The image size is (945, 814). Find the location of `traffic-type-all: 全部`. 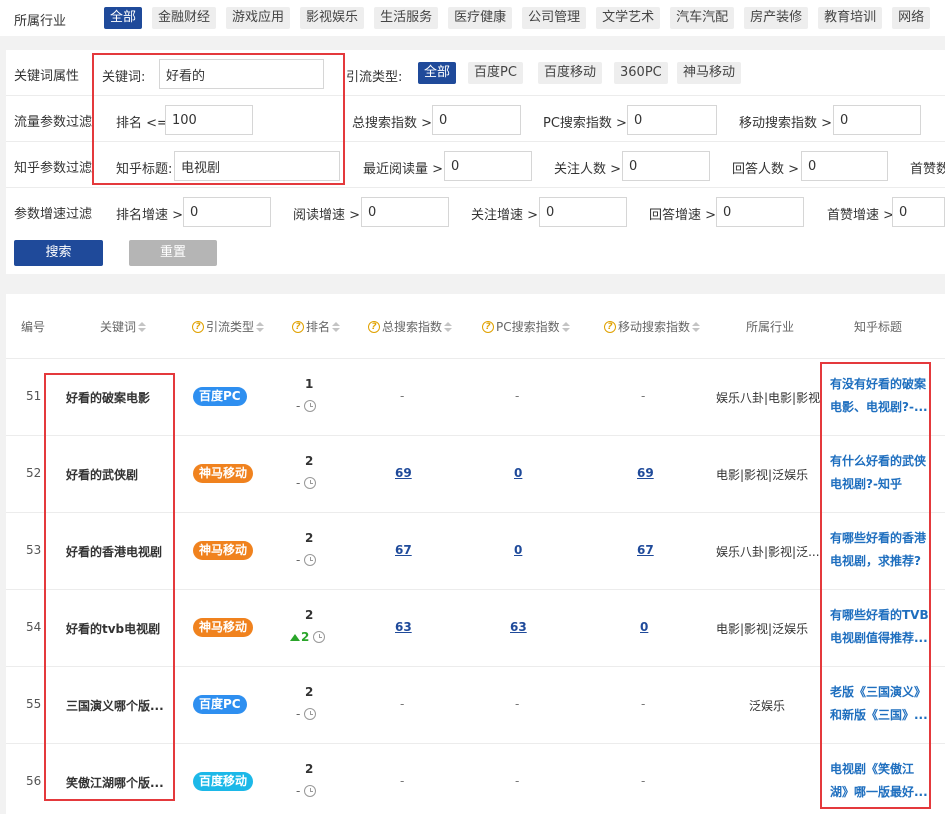

traffic-type-all: 全部 is located at coordinates (437, 73).